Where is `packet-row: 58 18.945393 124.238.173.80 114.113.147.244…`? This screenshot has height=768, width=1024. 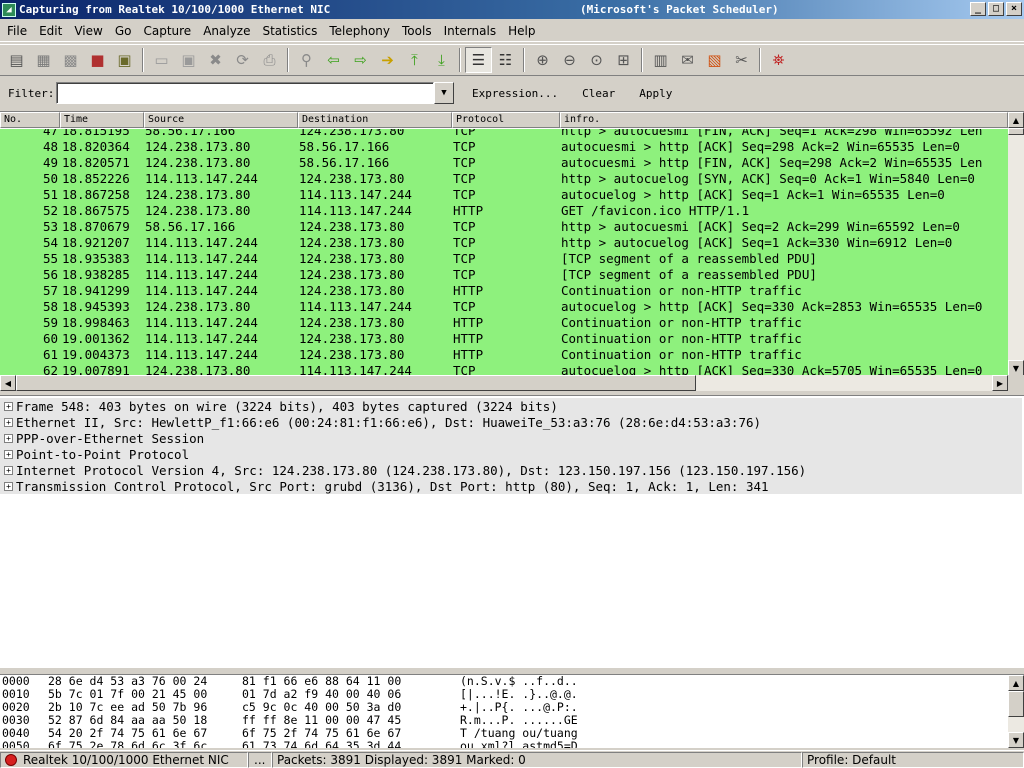
packet-row: 58 18.945393 124.238.173.80 114.113.147.244… is located at coordinates (504, 307).